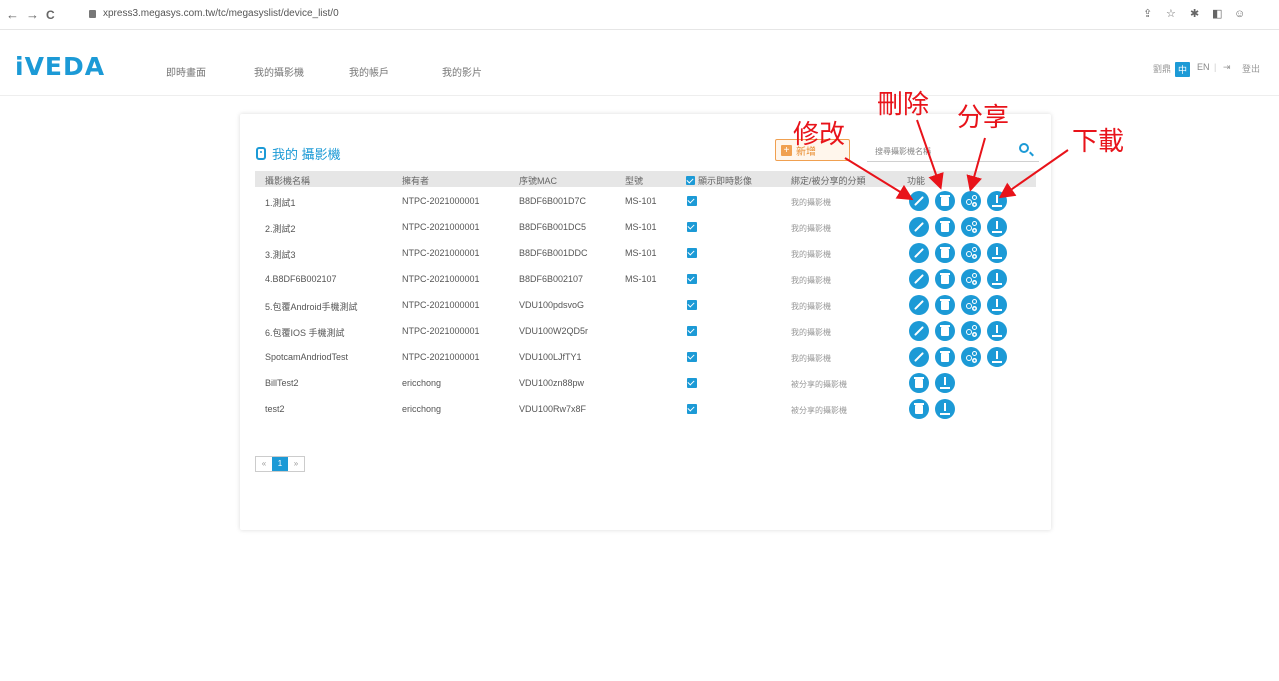 Image resolution: width=1279 pixels, height=681 pixels. I want to click on pagination: « 1 », so click(280, 464).